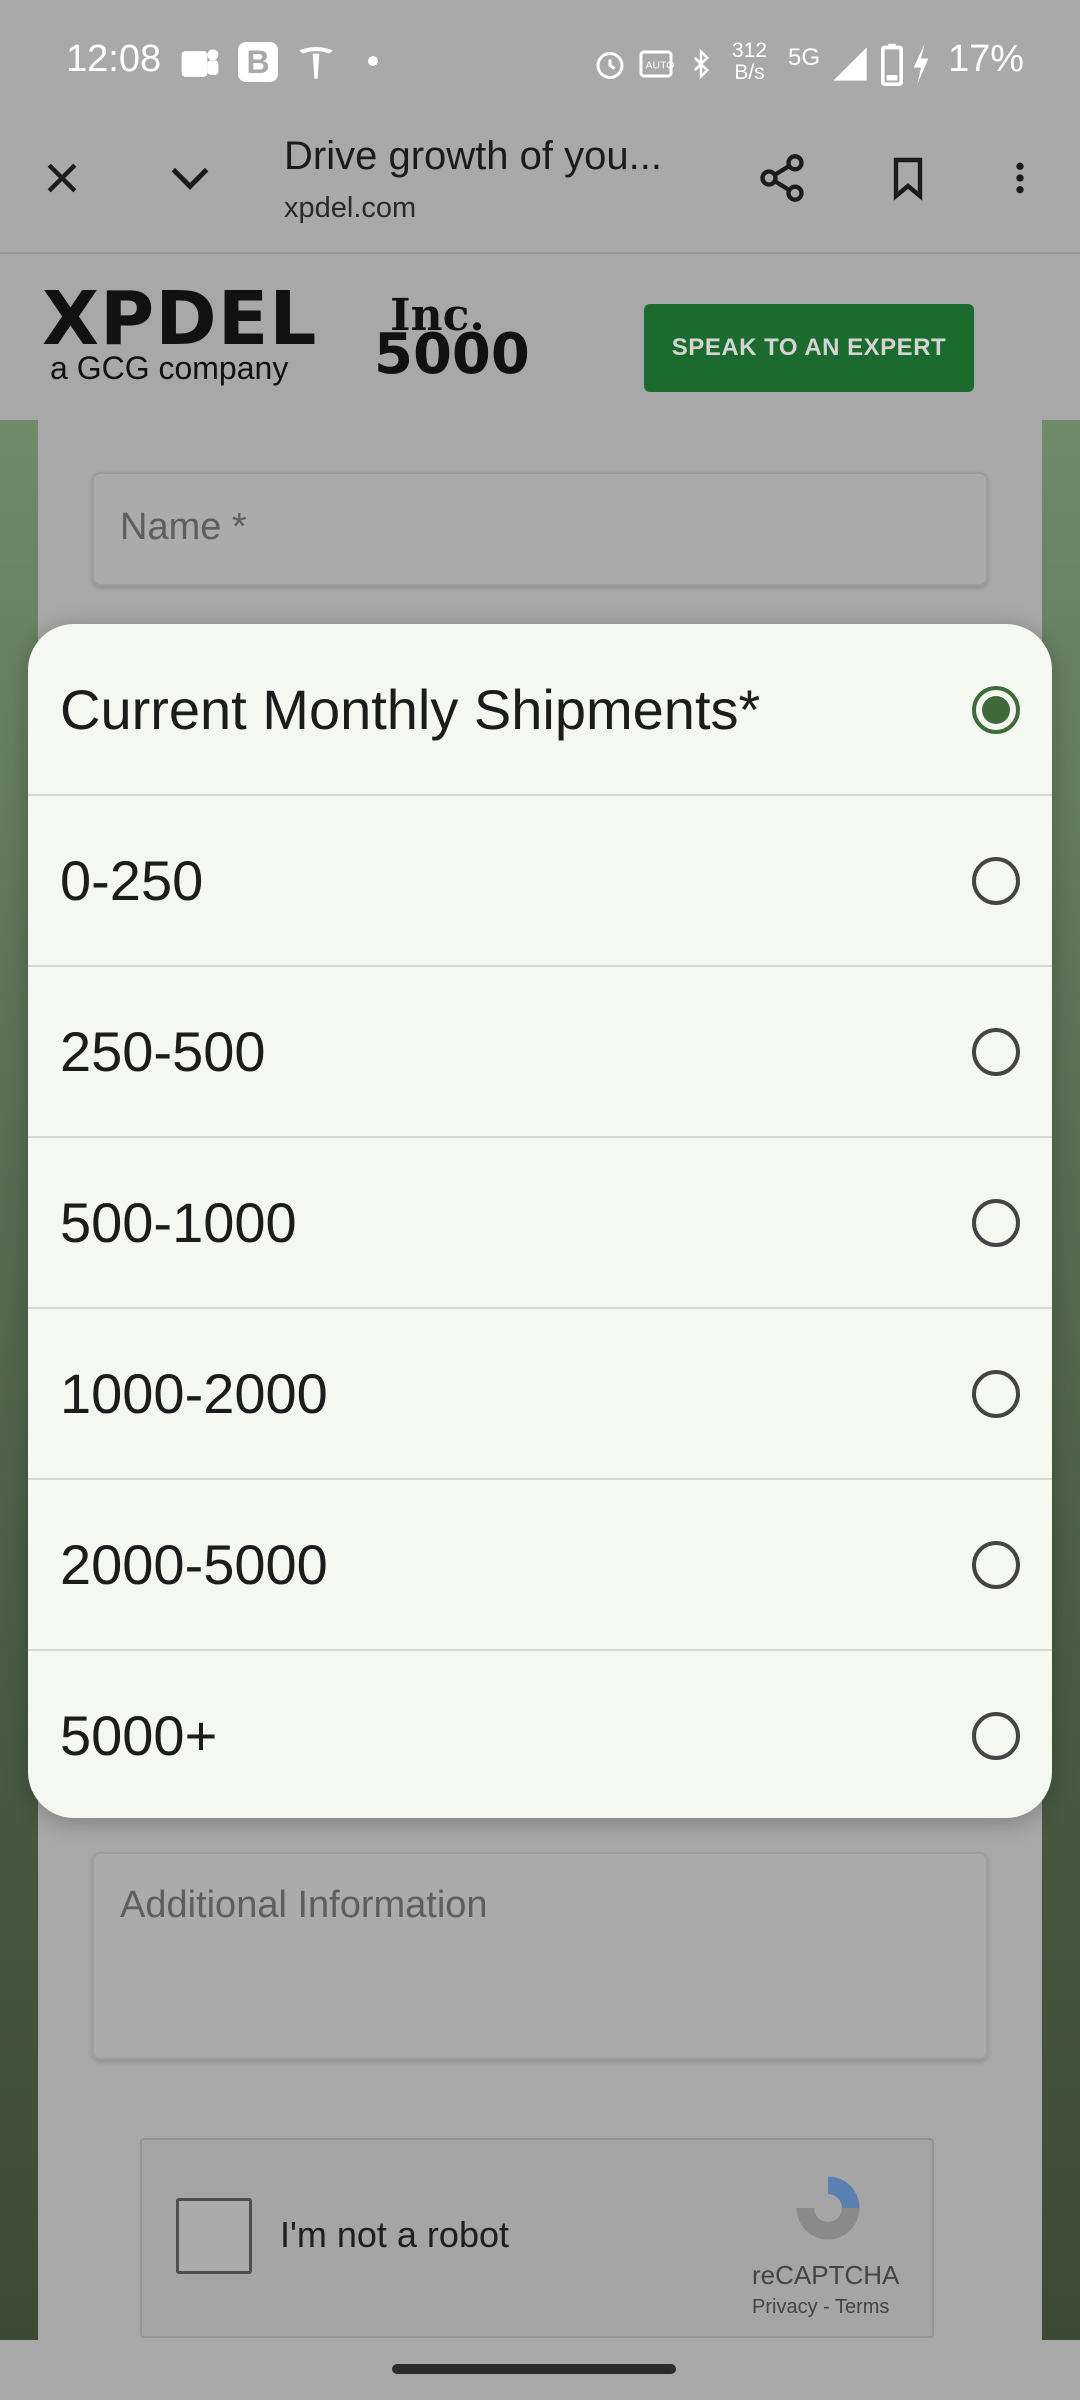 The image size is (1080, 2400). What do you see at coordinates (540, 1956) in the screenshot?
I see `additional-info-textarea: Additional Information` at bounding box center [540, 1956].